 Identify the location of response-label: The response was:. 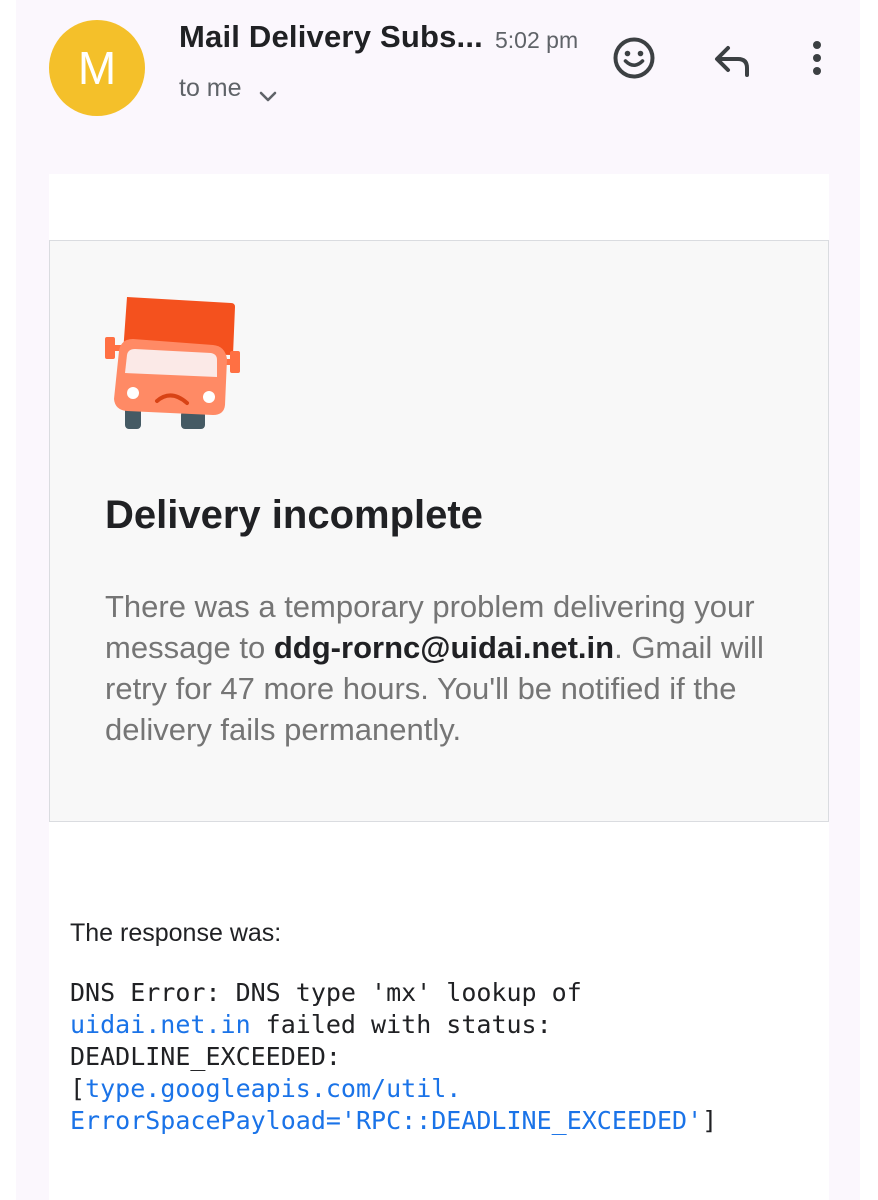
(176, 933).